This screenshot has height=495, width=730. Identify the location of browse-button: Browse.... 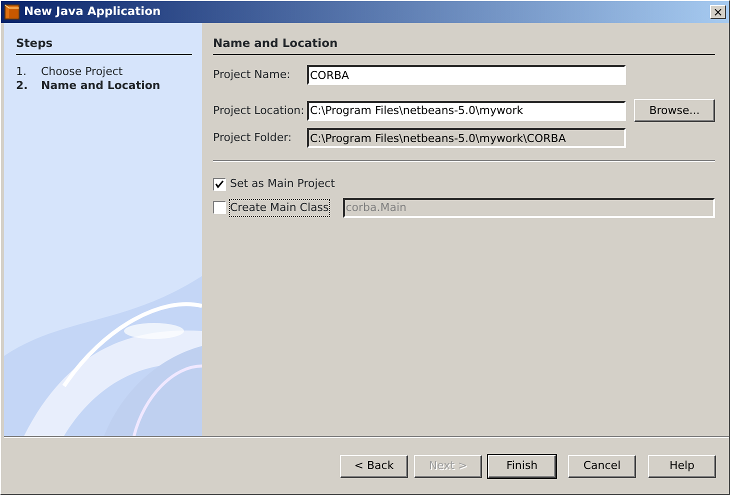
(674, 110).